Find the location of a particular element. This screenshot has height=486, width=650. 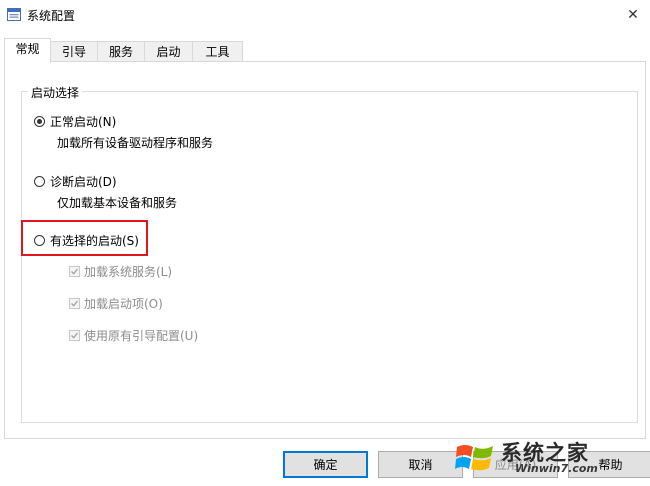

checkbox-use-original-boot-config: 使用原有引导配置(U) is located at coordinates (133, 335).